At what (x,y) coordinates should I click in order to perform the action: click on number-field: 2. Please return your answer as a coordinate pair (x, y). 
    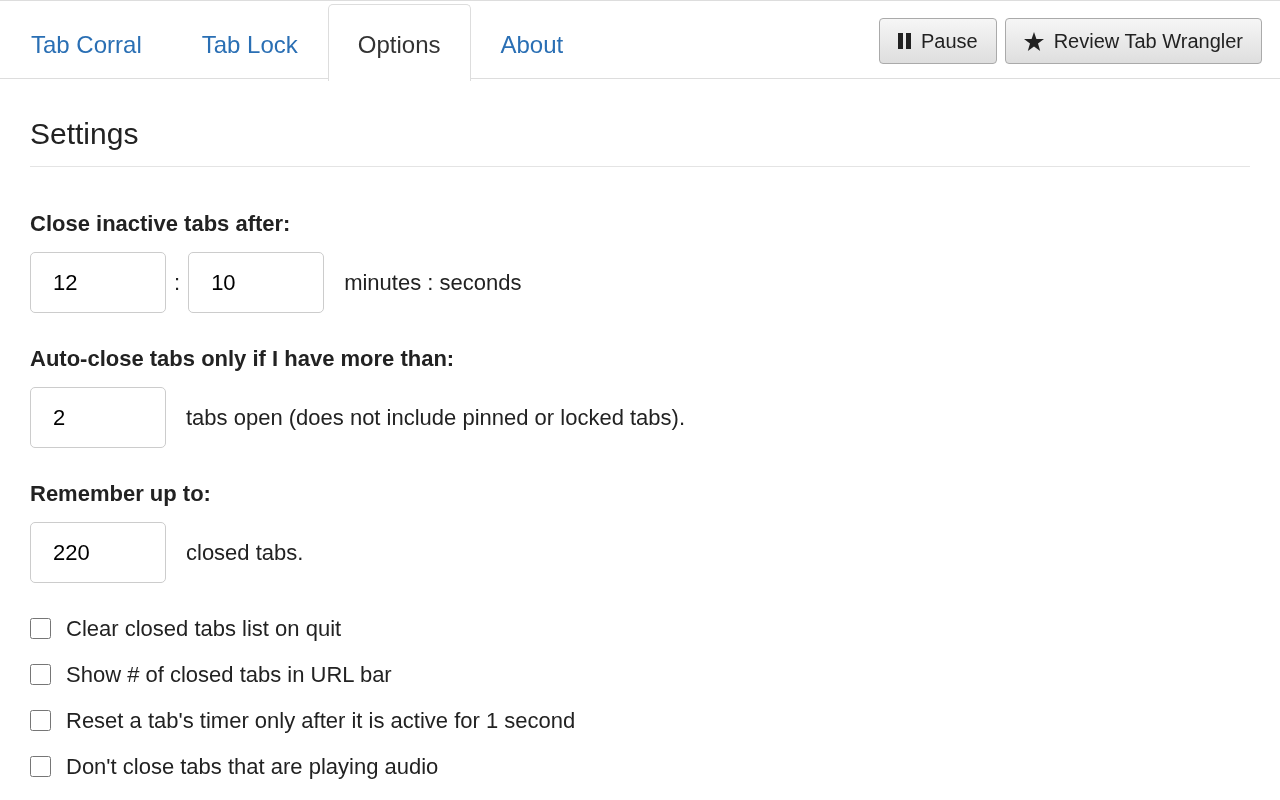
    Looking at the image, I should click on (98, 417).